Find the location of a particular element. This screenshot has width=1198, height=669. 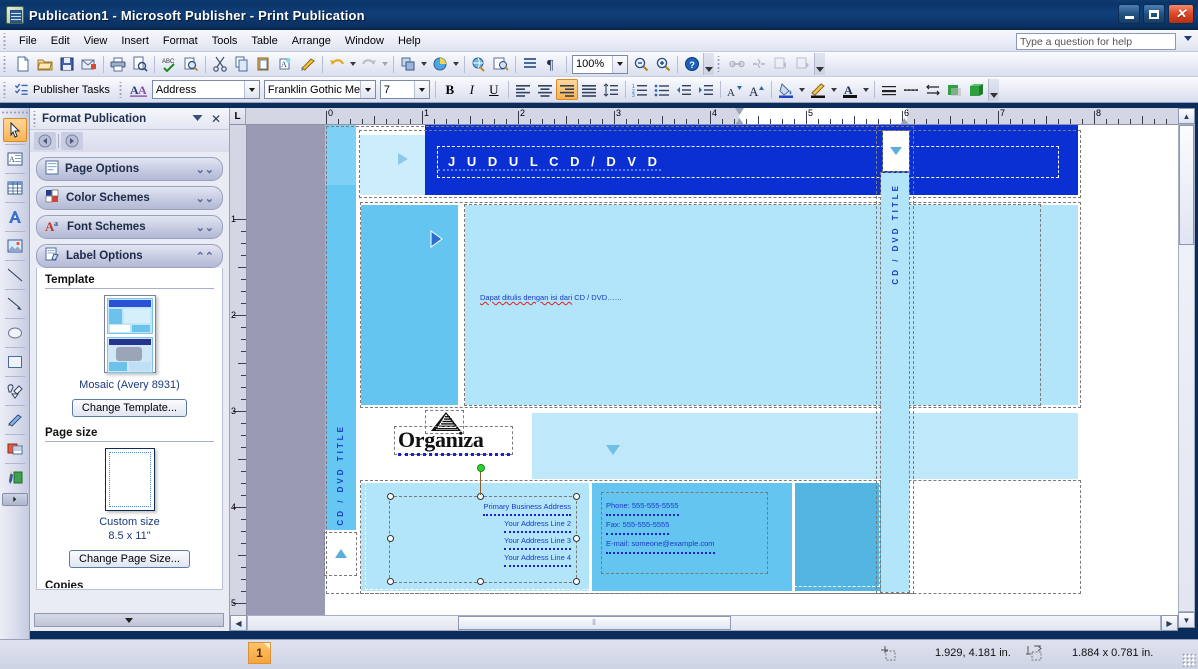

chevron-double-up-icon: ⌃⌃ is located at coordinates (205, 256).